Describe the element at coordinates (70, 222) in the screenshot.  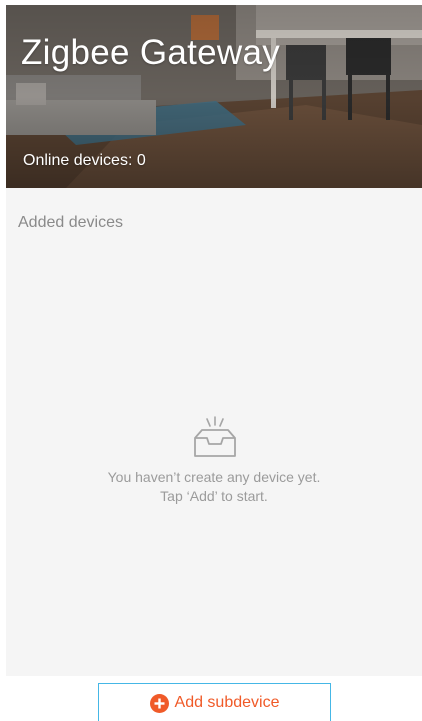
I see `section-title-added-devices: Added devices` at that location.